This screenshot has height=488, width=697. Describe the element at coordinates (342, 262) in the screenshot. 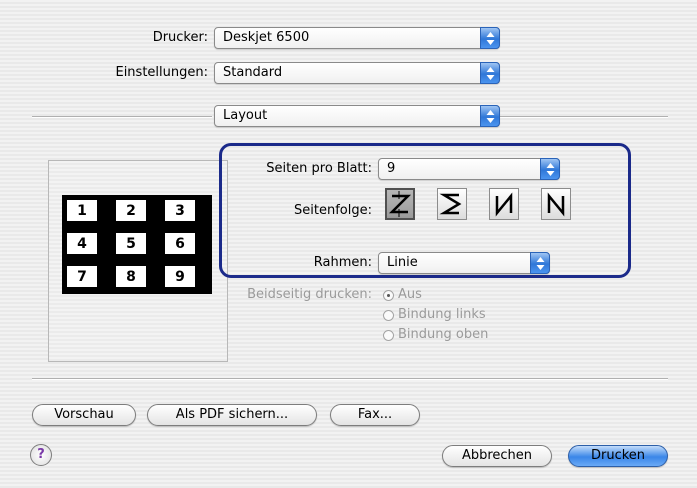

I see `border-label: Rahmen:` at that location.